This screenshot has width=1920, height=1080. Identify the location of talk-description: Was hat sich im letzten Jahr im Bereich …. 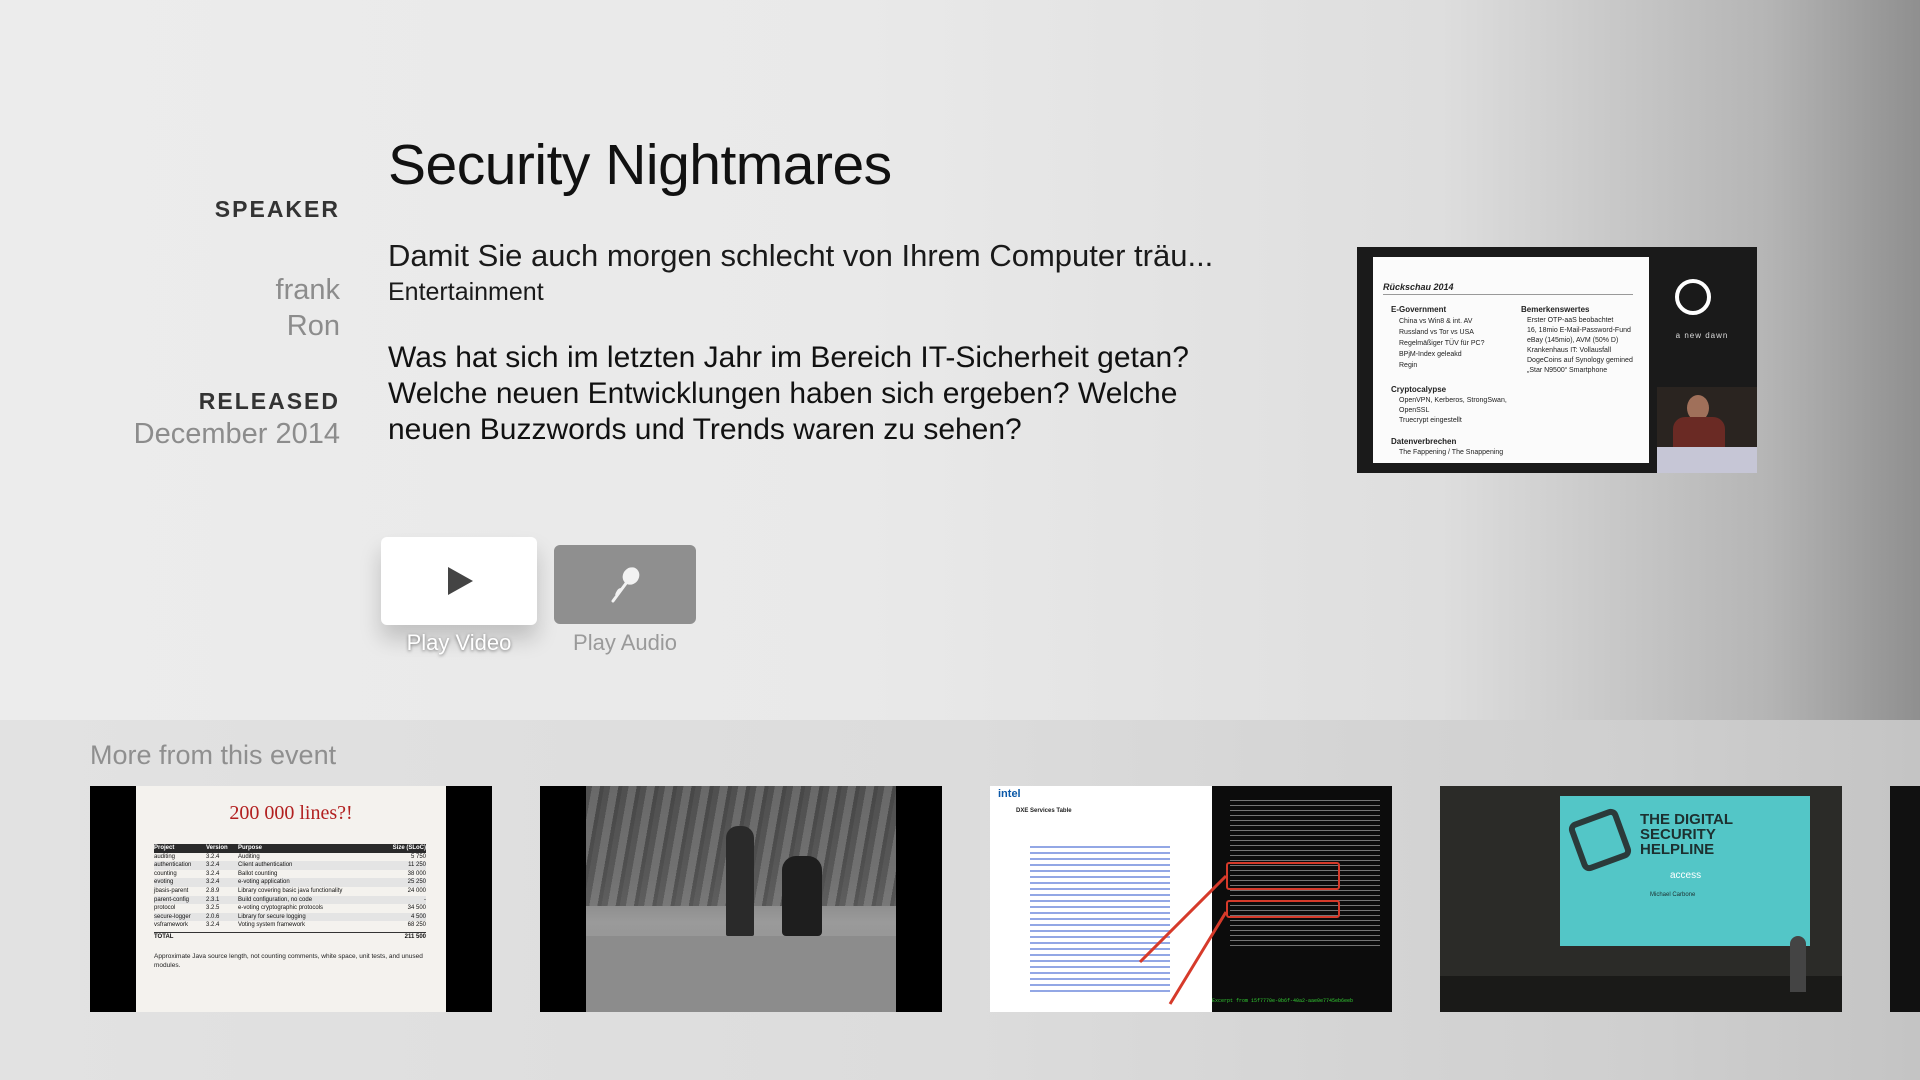
(788, 393).